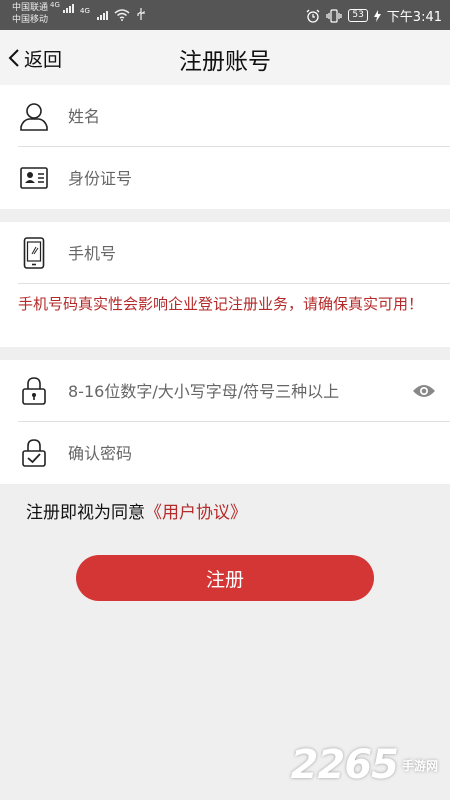 This screenshot has height=800, width=450. Describe the element at coordinates (85, 10) in the screenshot. I see `carrier-2-network: 4G` at that location.